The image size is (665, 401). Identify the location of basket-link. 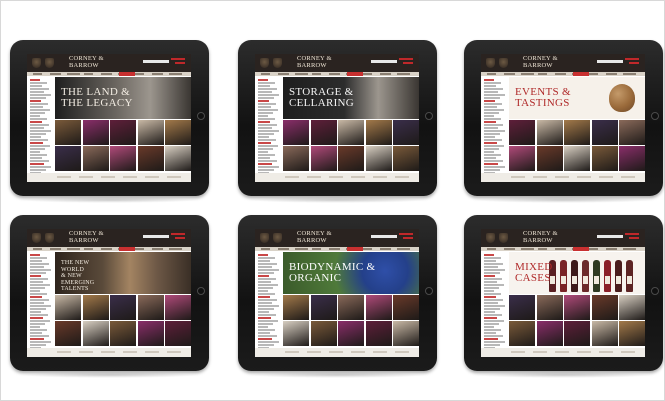
(408, 63).